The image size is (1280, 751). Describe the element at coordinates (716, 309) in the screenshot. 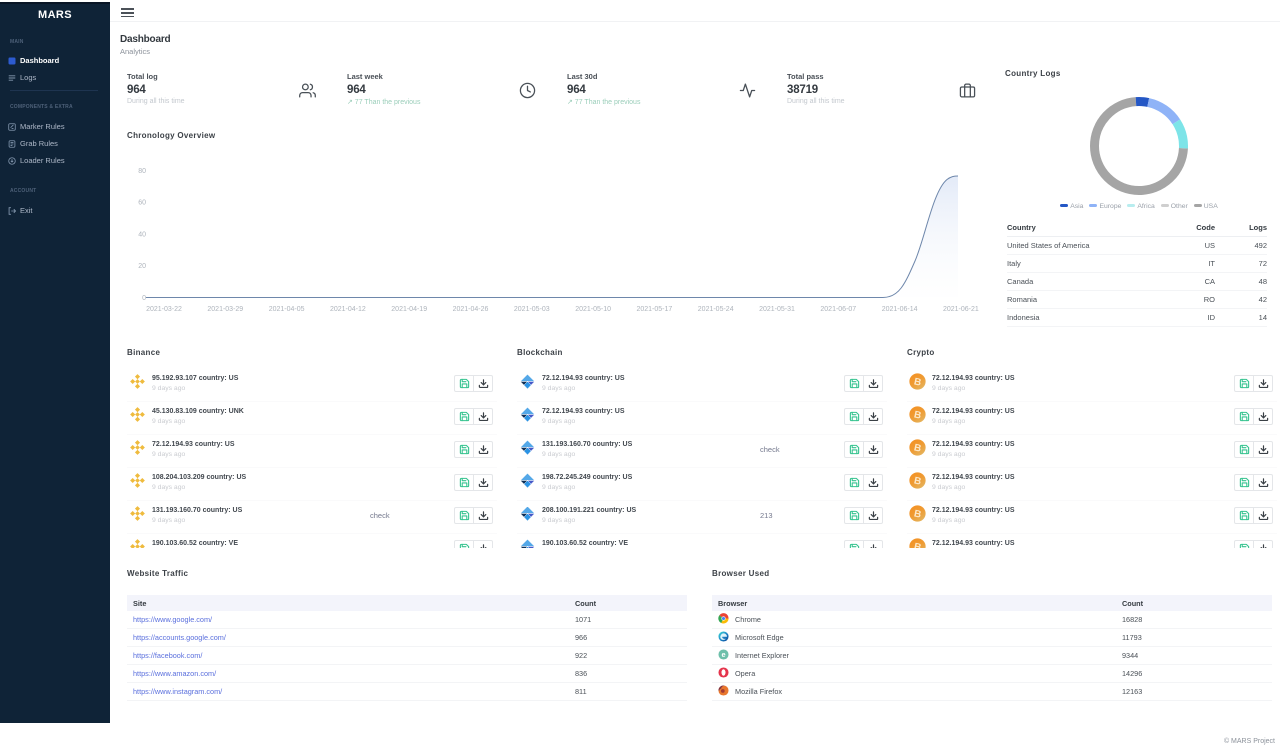

I see `svg-text: 2021-05-24` at that location.